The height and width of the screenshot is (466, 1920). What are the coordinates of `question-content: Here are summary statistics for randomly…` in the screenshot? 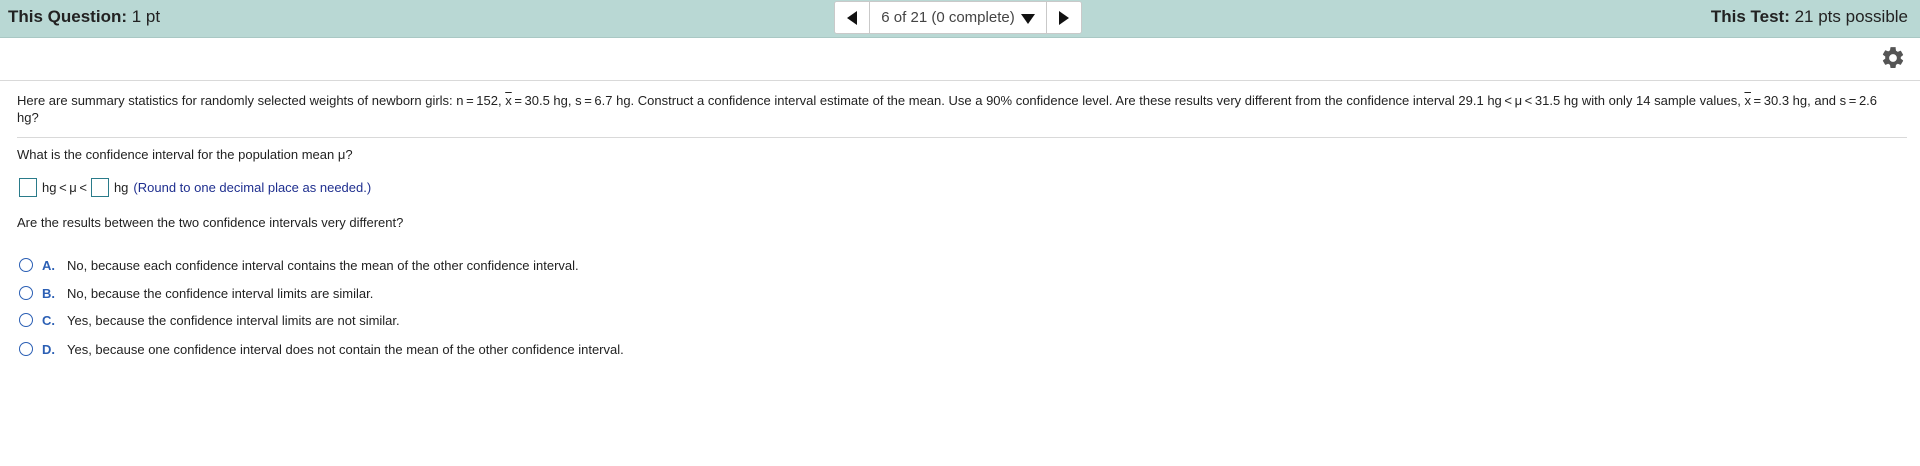 It's located at (962, 109).